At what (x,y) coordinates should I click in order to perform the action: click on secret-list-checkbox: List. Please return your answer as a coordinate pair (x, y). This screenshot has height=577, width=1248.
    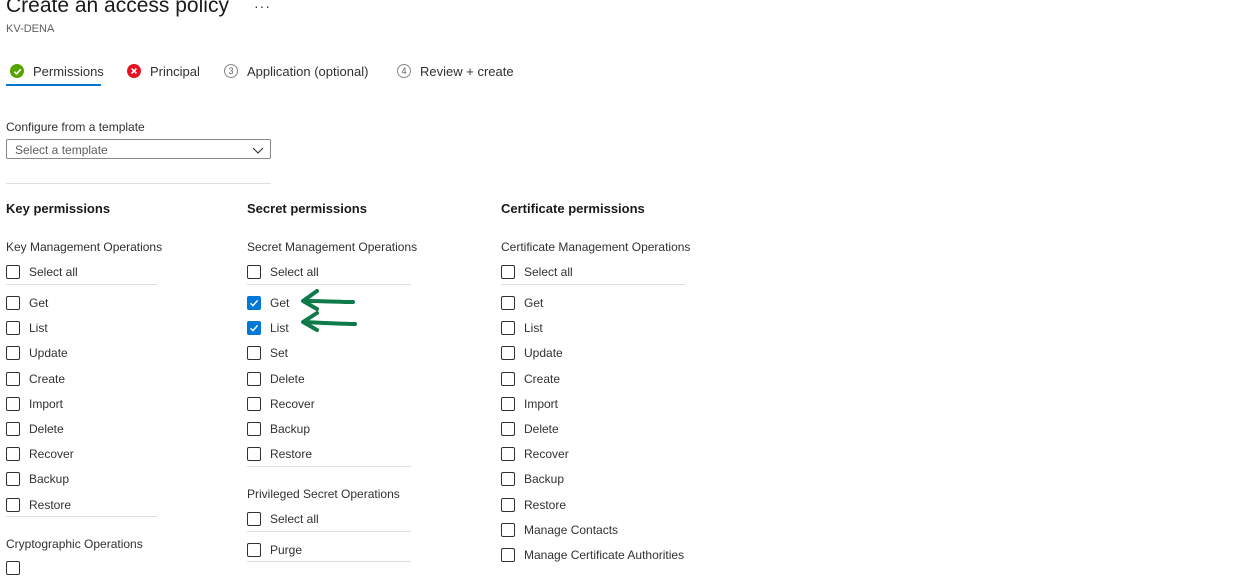
    Looking at the image, I should click on (268, 328).